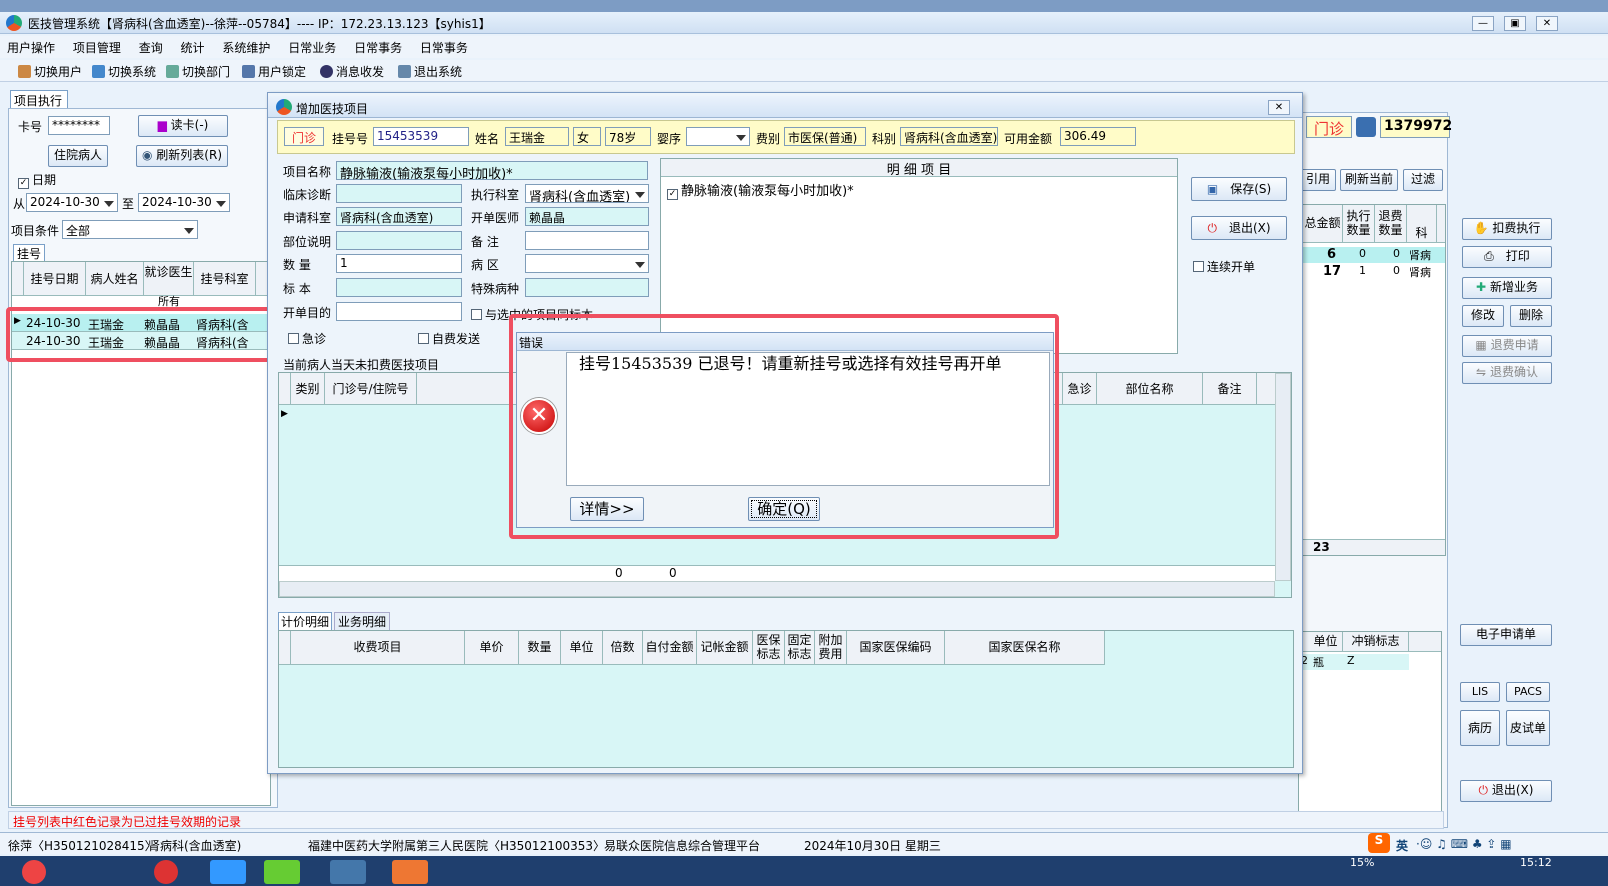 The width and height of the screenshot is (1608, 886). What do you see at coordinates (1506, 791) in the screenshot?
I see `main-exit-button: ⏻ 退出(X)` at bounding box center [1506, 791].